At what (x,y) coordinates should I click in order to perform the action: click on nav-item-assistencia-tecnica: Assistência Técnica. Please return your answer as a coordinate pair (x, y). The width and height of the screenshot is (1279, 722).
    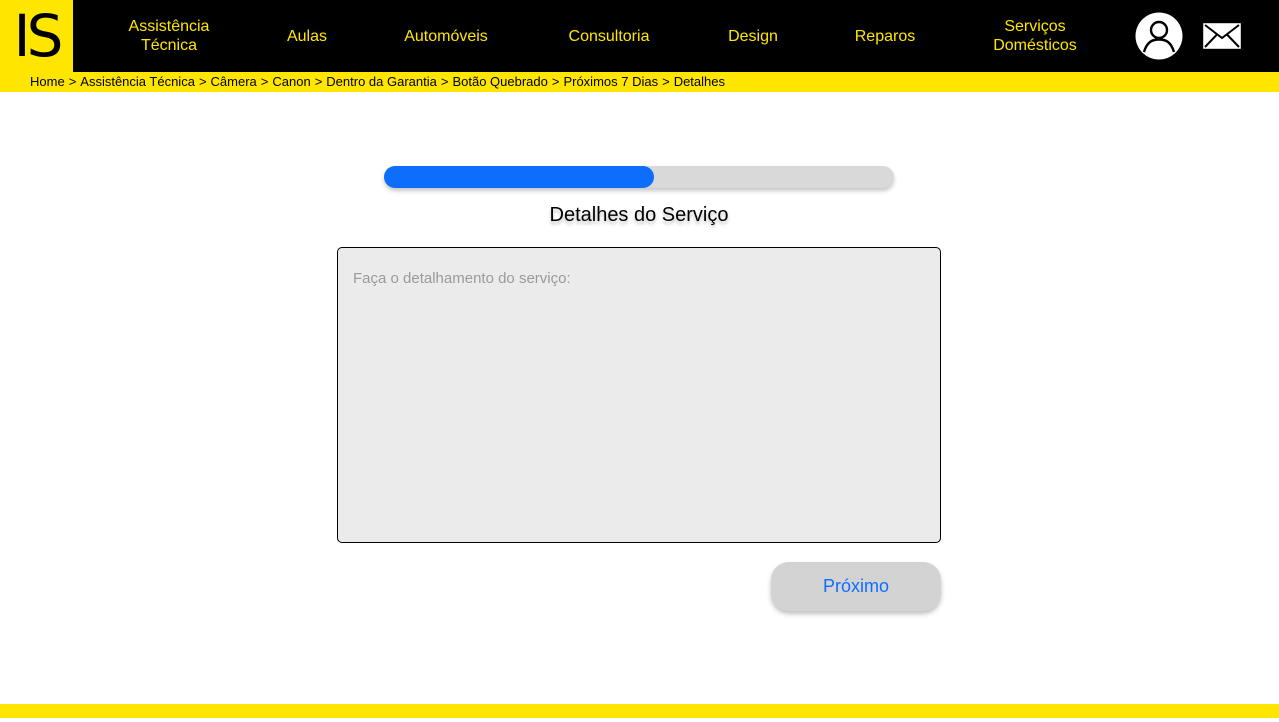
    Looking at the image, I should click on (169, 36).